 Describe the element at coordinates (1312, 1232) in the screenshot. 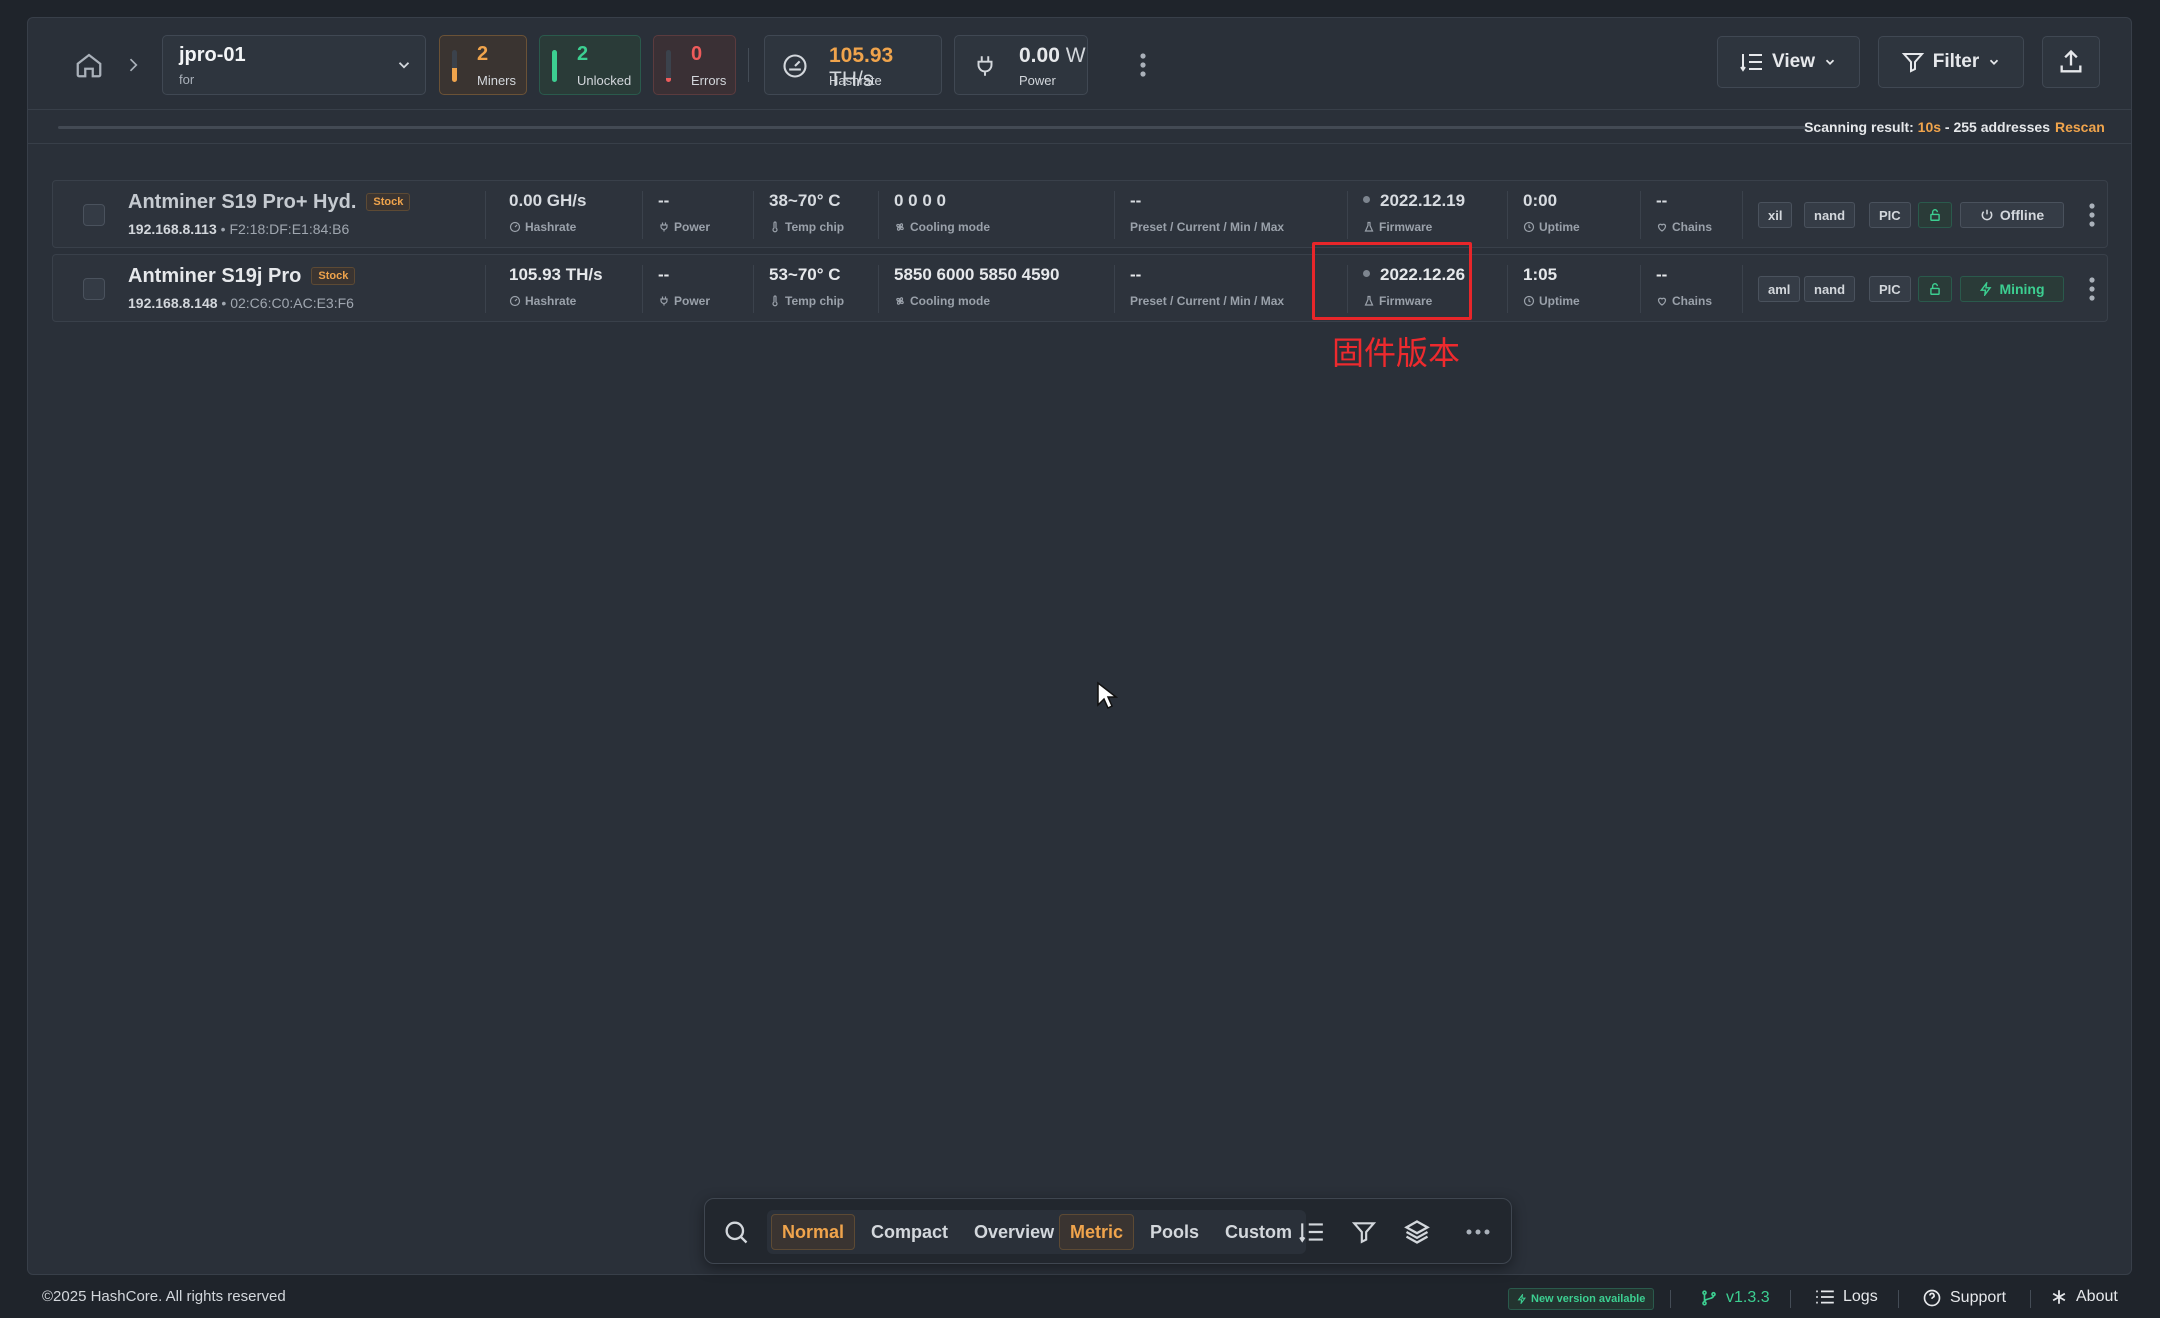

I see `list-order-icon` at that location.